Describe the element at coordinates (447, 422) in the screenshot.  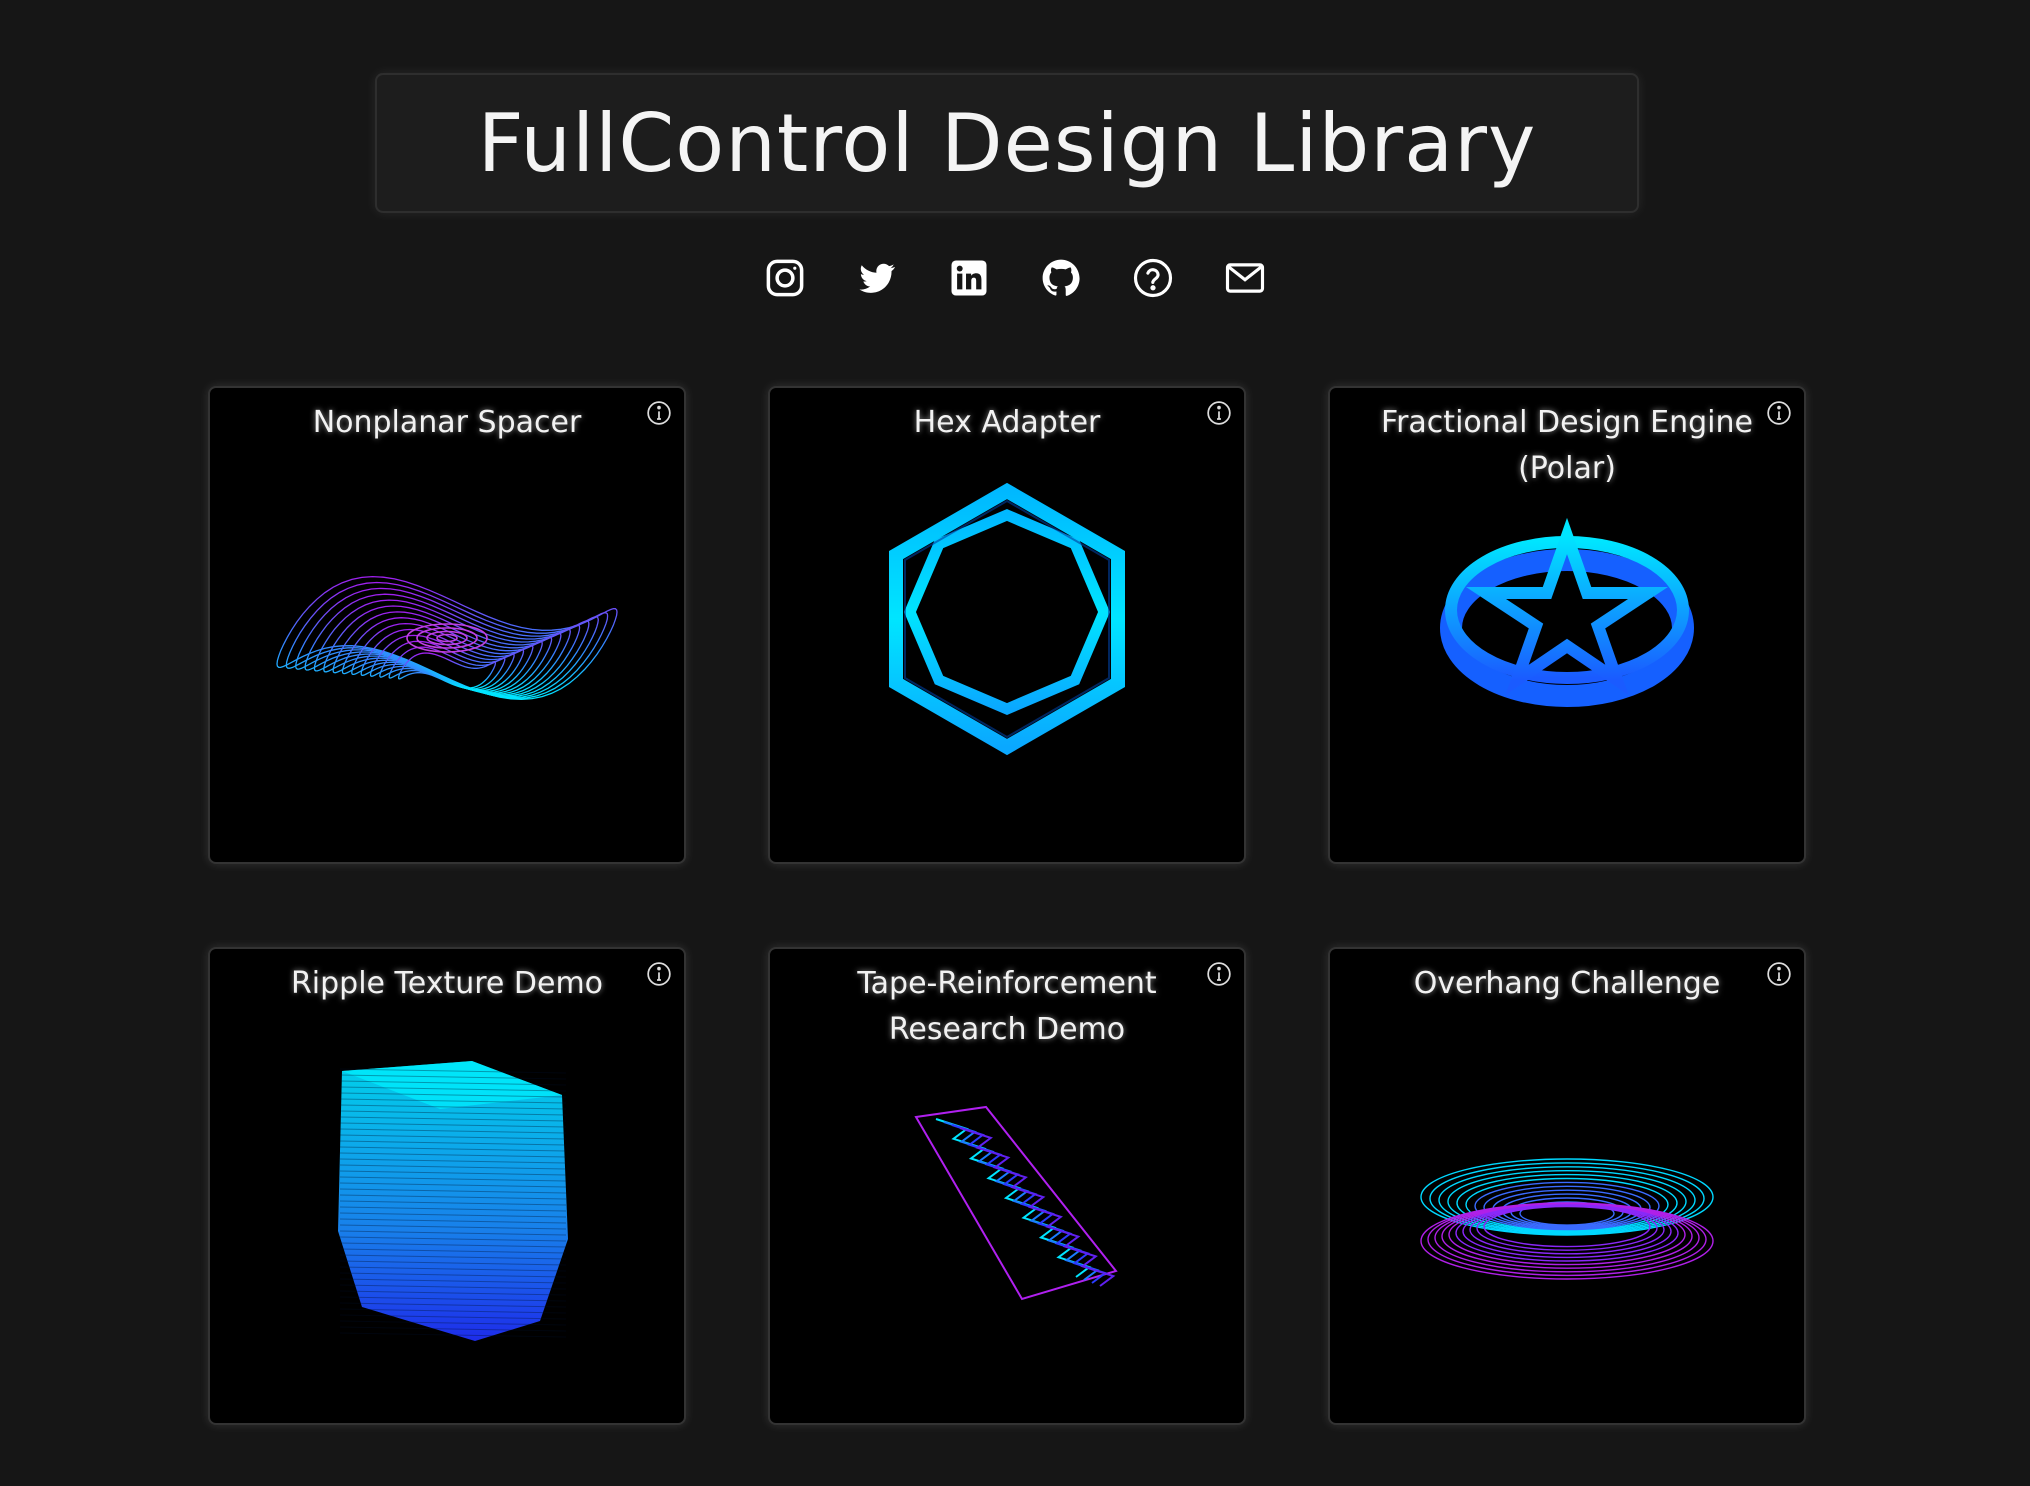
I see `card-title: Nonplanar Spacer` at that location.